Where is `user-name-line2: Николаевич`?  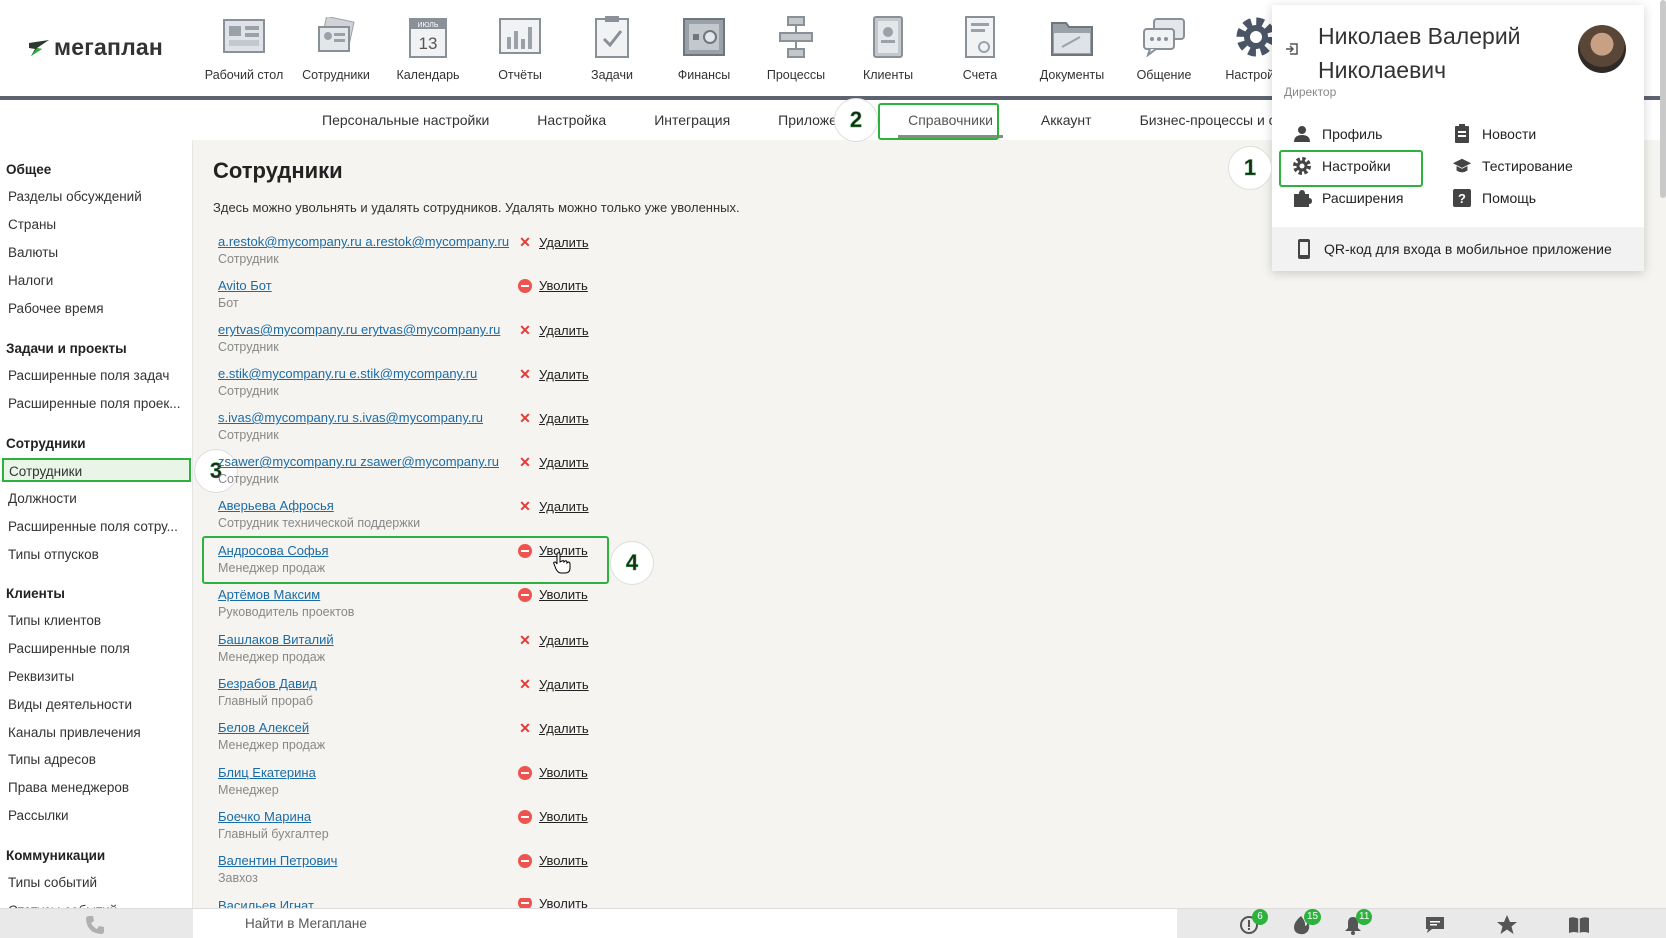 user-name-line2: Николаевич is located at coordinates (1382, 70).